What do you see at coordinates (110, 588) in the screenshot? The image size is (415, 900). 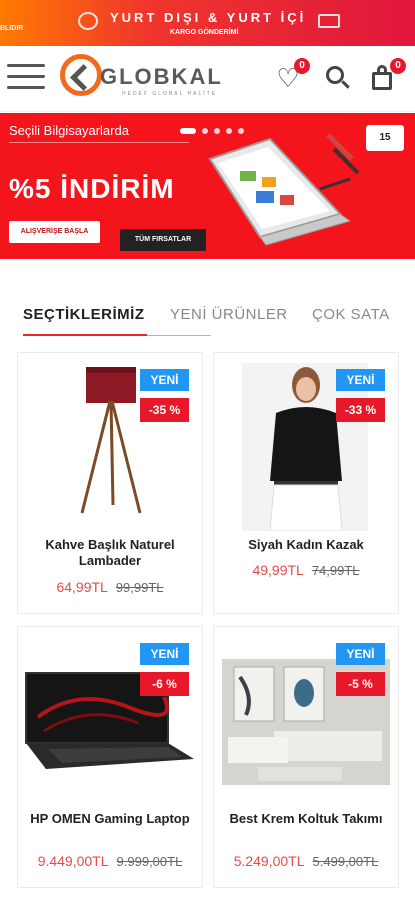 I see `product-prices: 64,99TL 99,99TL` at bounding box center [110, 588].